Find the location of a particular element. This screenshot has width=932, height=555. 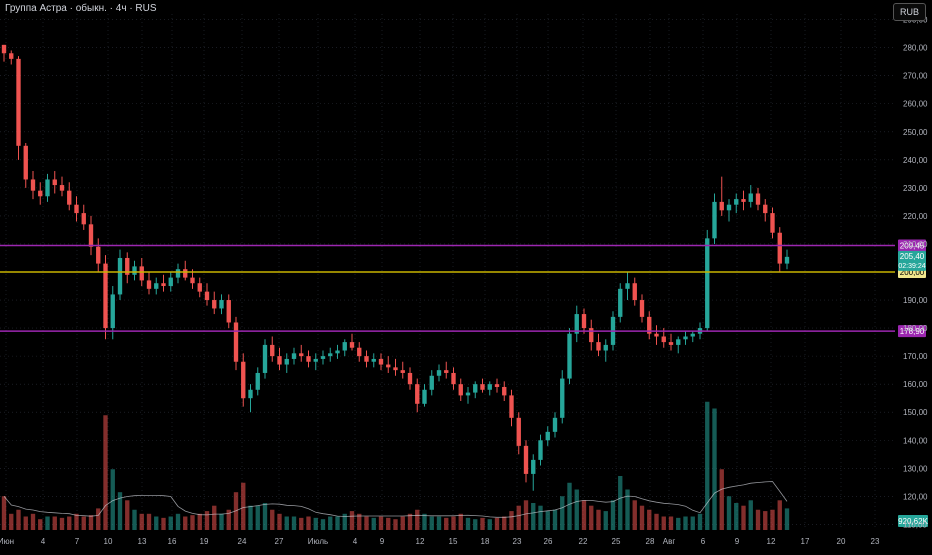

time-tick-label: 7 is located at coordinates (77, 541).